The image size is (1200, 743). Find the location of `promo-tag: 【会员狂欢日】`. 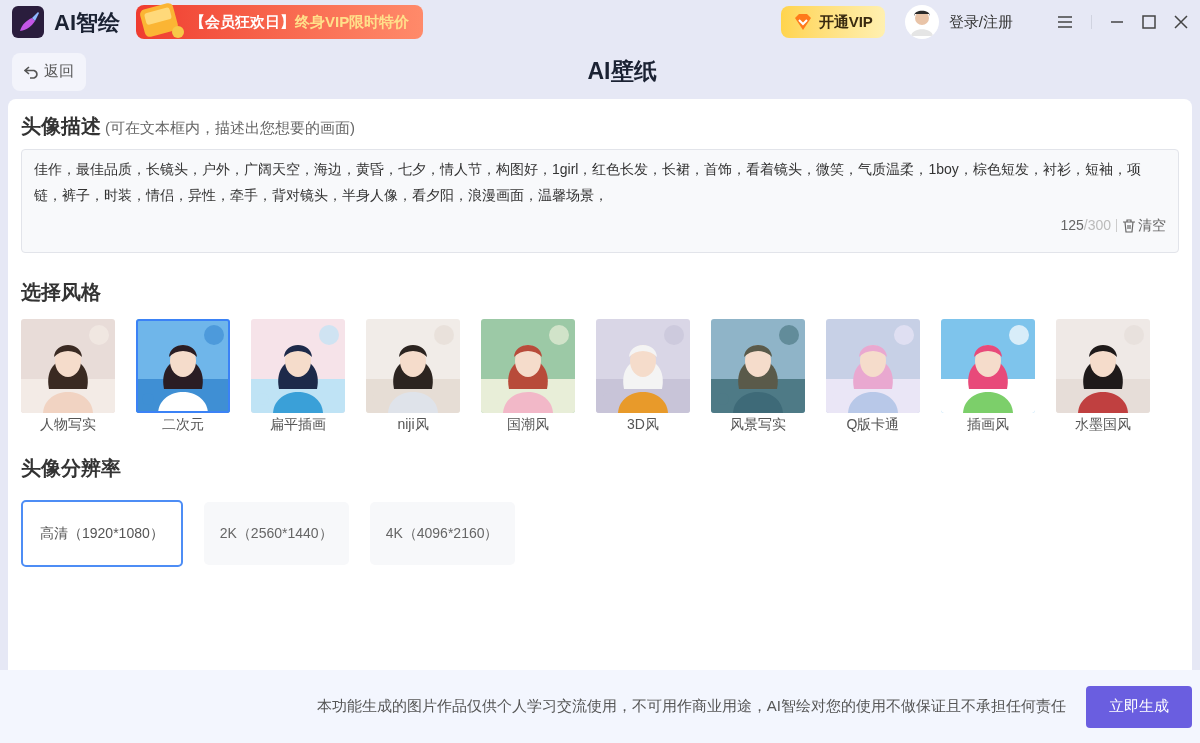

promo-tag: 【会员狂欢日】 is located at coordinates (242, 22).